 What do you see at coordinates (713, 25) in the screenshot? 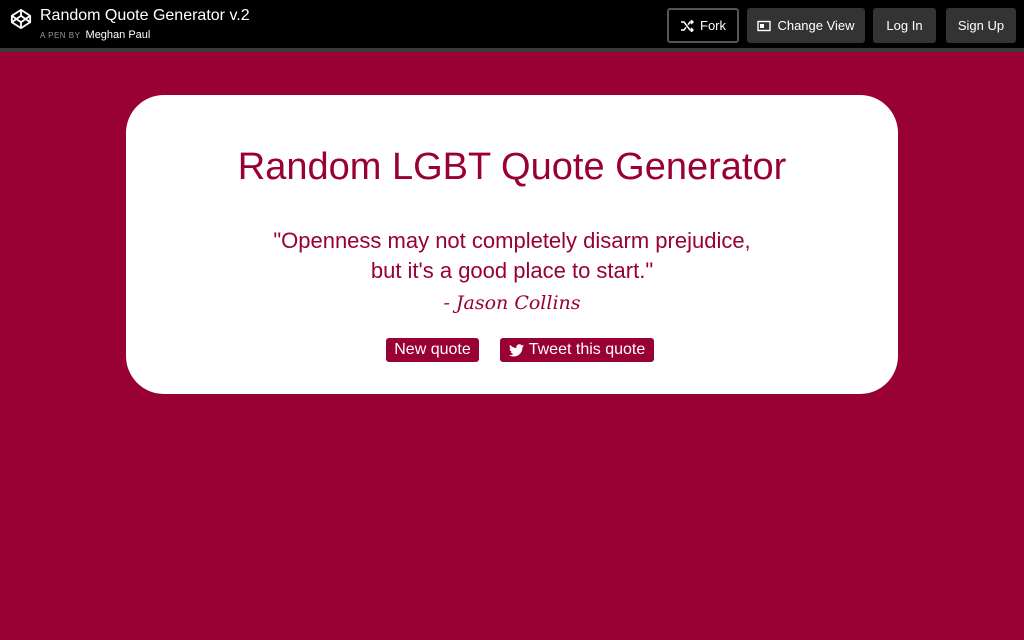
I see `fork-label: Fork` at bounding box center [713, 25].